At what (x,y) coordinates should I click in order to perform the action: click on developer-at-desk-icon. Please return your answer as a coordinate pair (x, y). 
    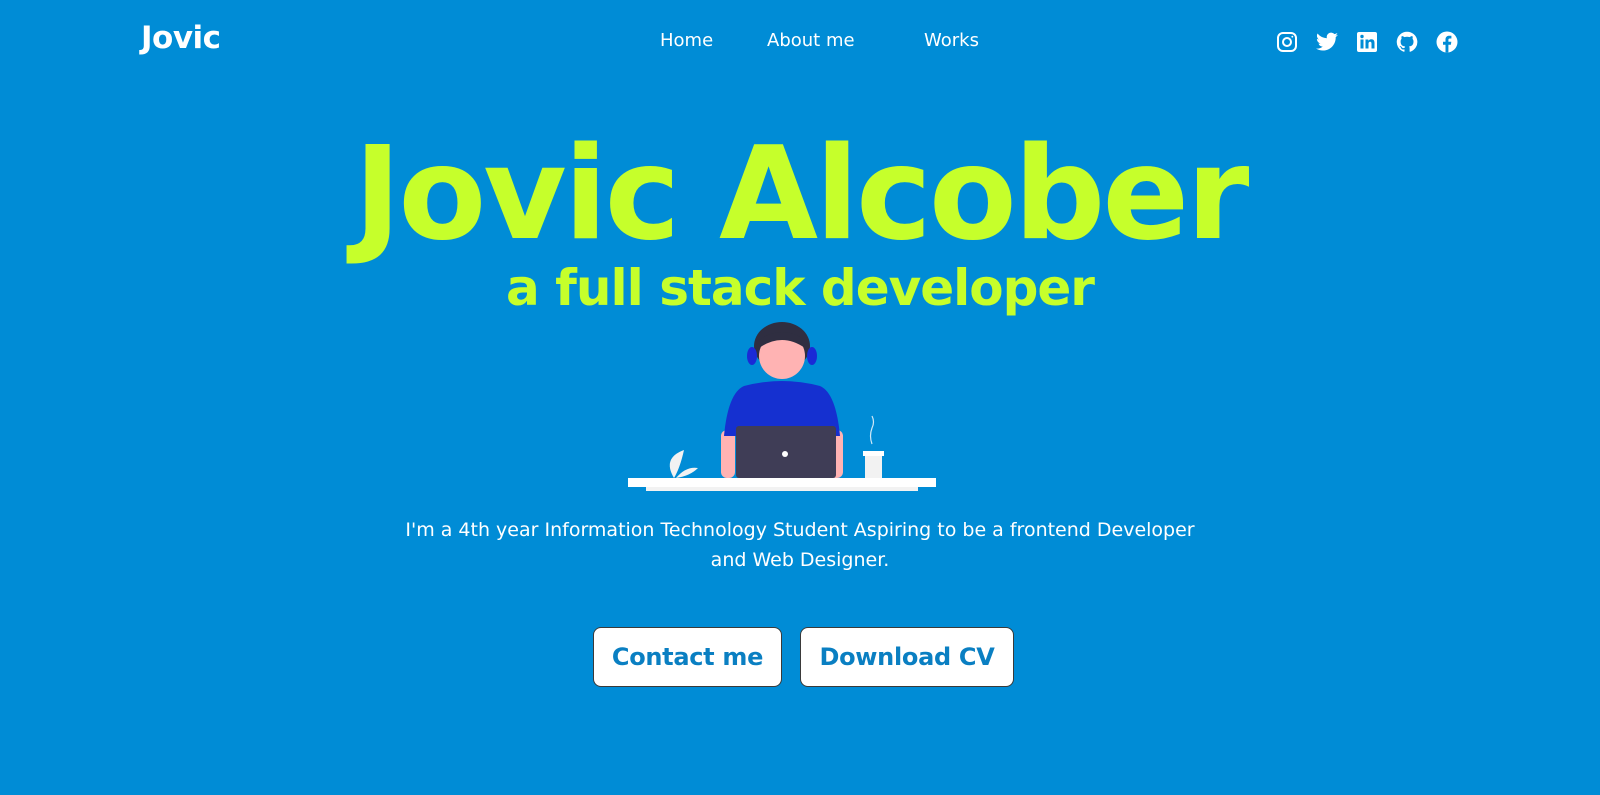
    Looking at the image, I should click on (782, 406).